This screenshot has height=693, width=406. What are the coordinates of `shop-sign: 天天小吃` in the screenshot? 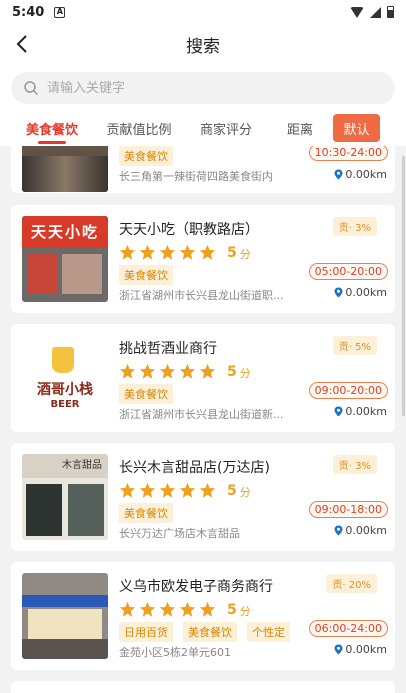 It's located at (65, 232).